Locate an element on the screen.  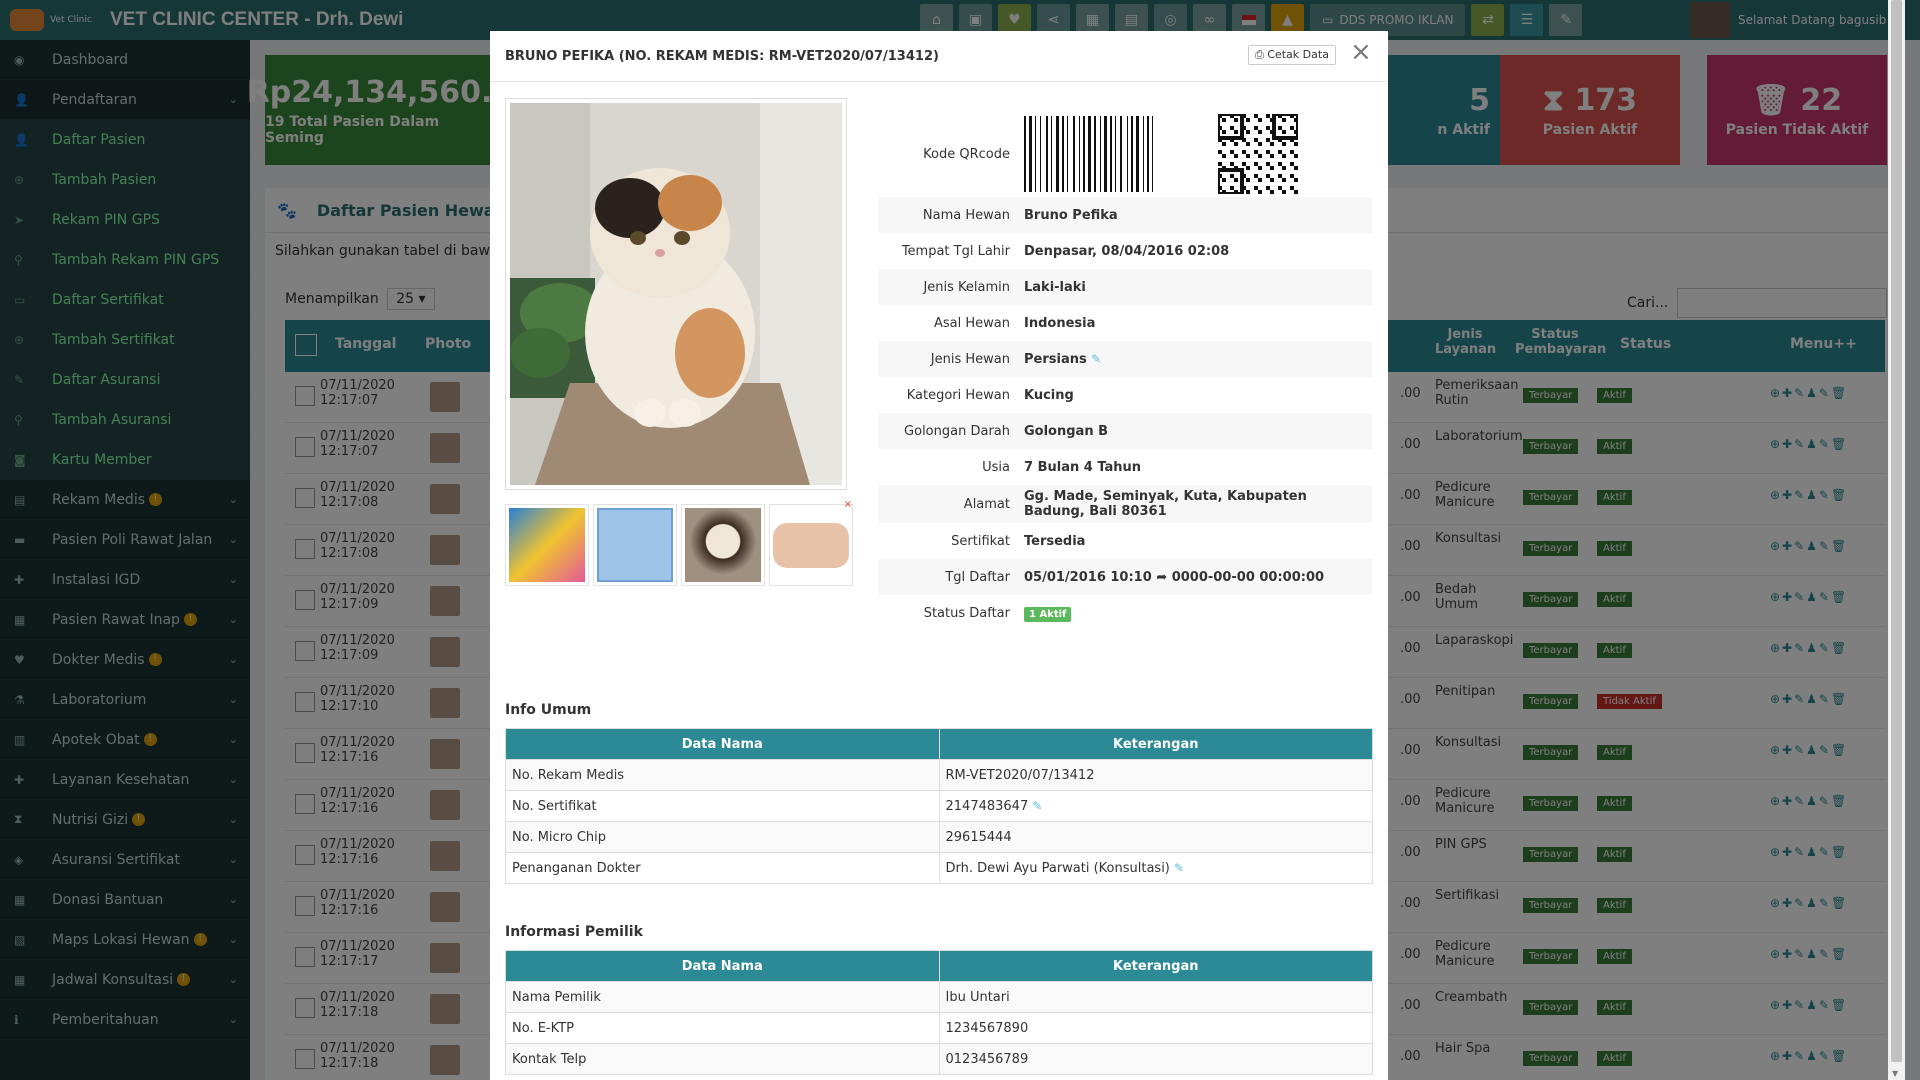
table-row: No. Rekam Medis RM-VET2020/07/13412 is located at coordinates (939, 775).